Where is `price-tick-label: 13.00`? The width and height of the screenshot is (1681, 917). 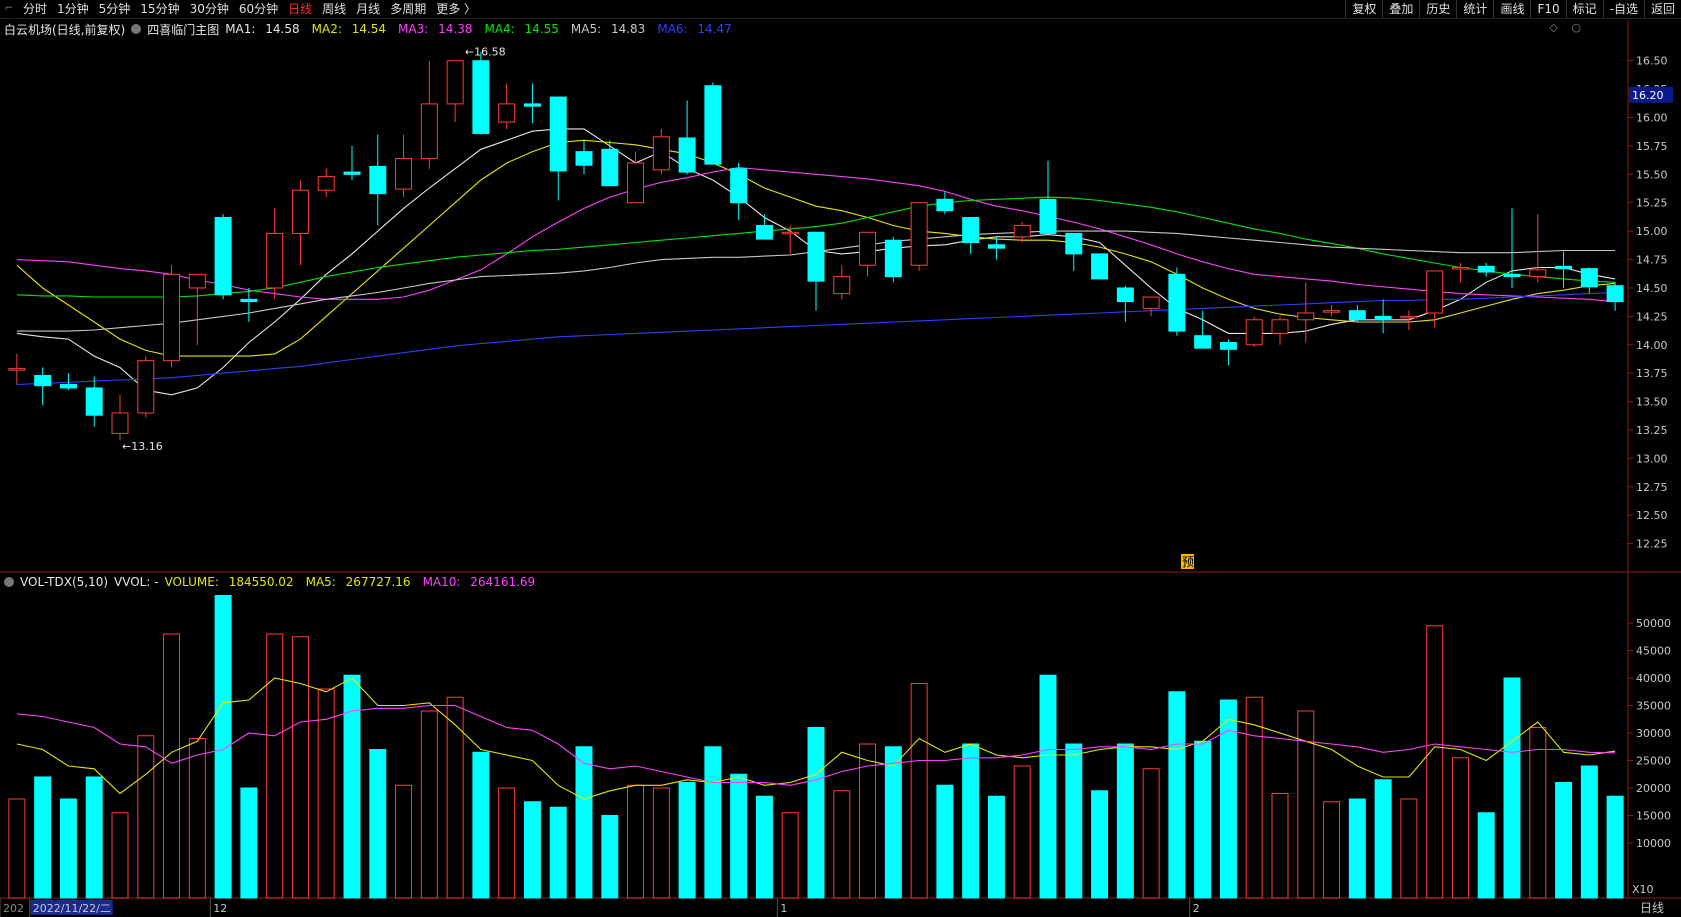 price-tick-label: 13.00 is located at coordinates (1652, 458).